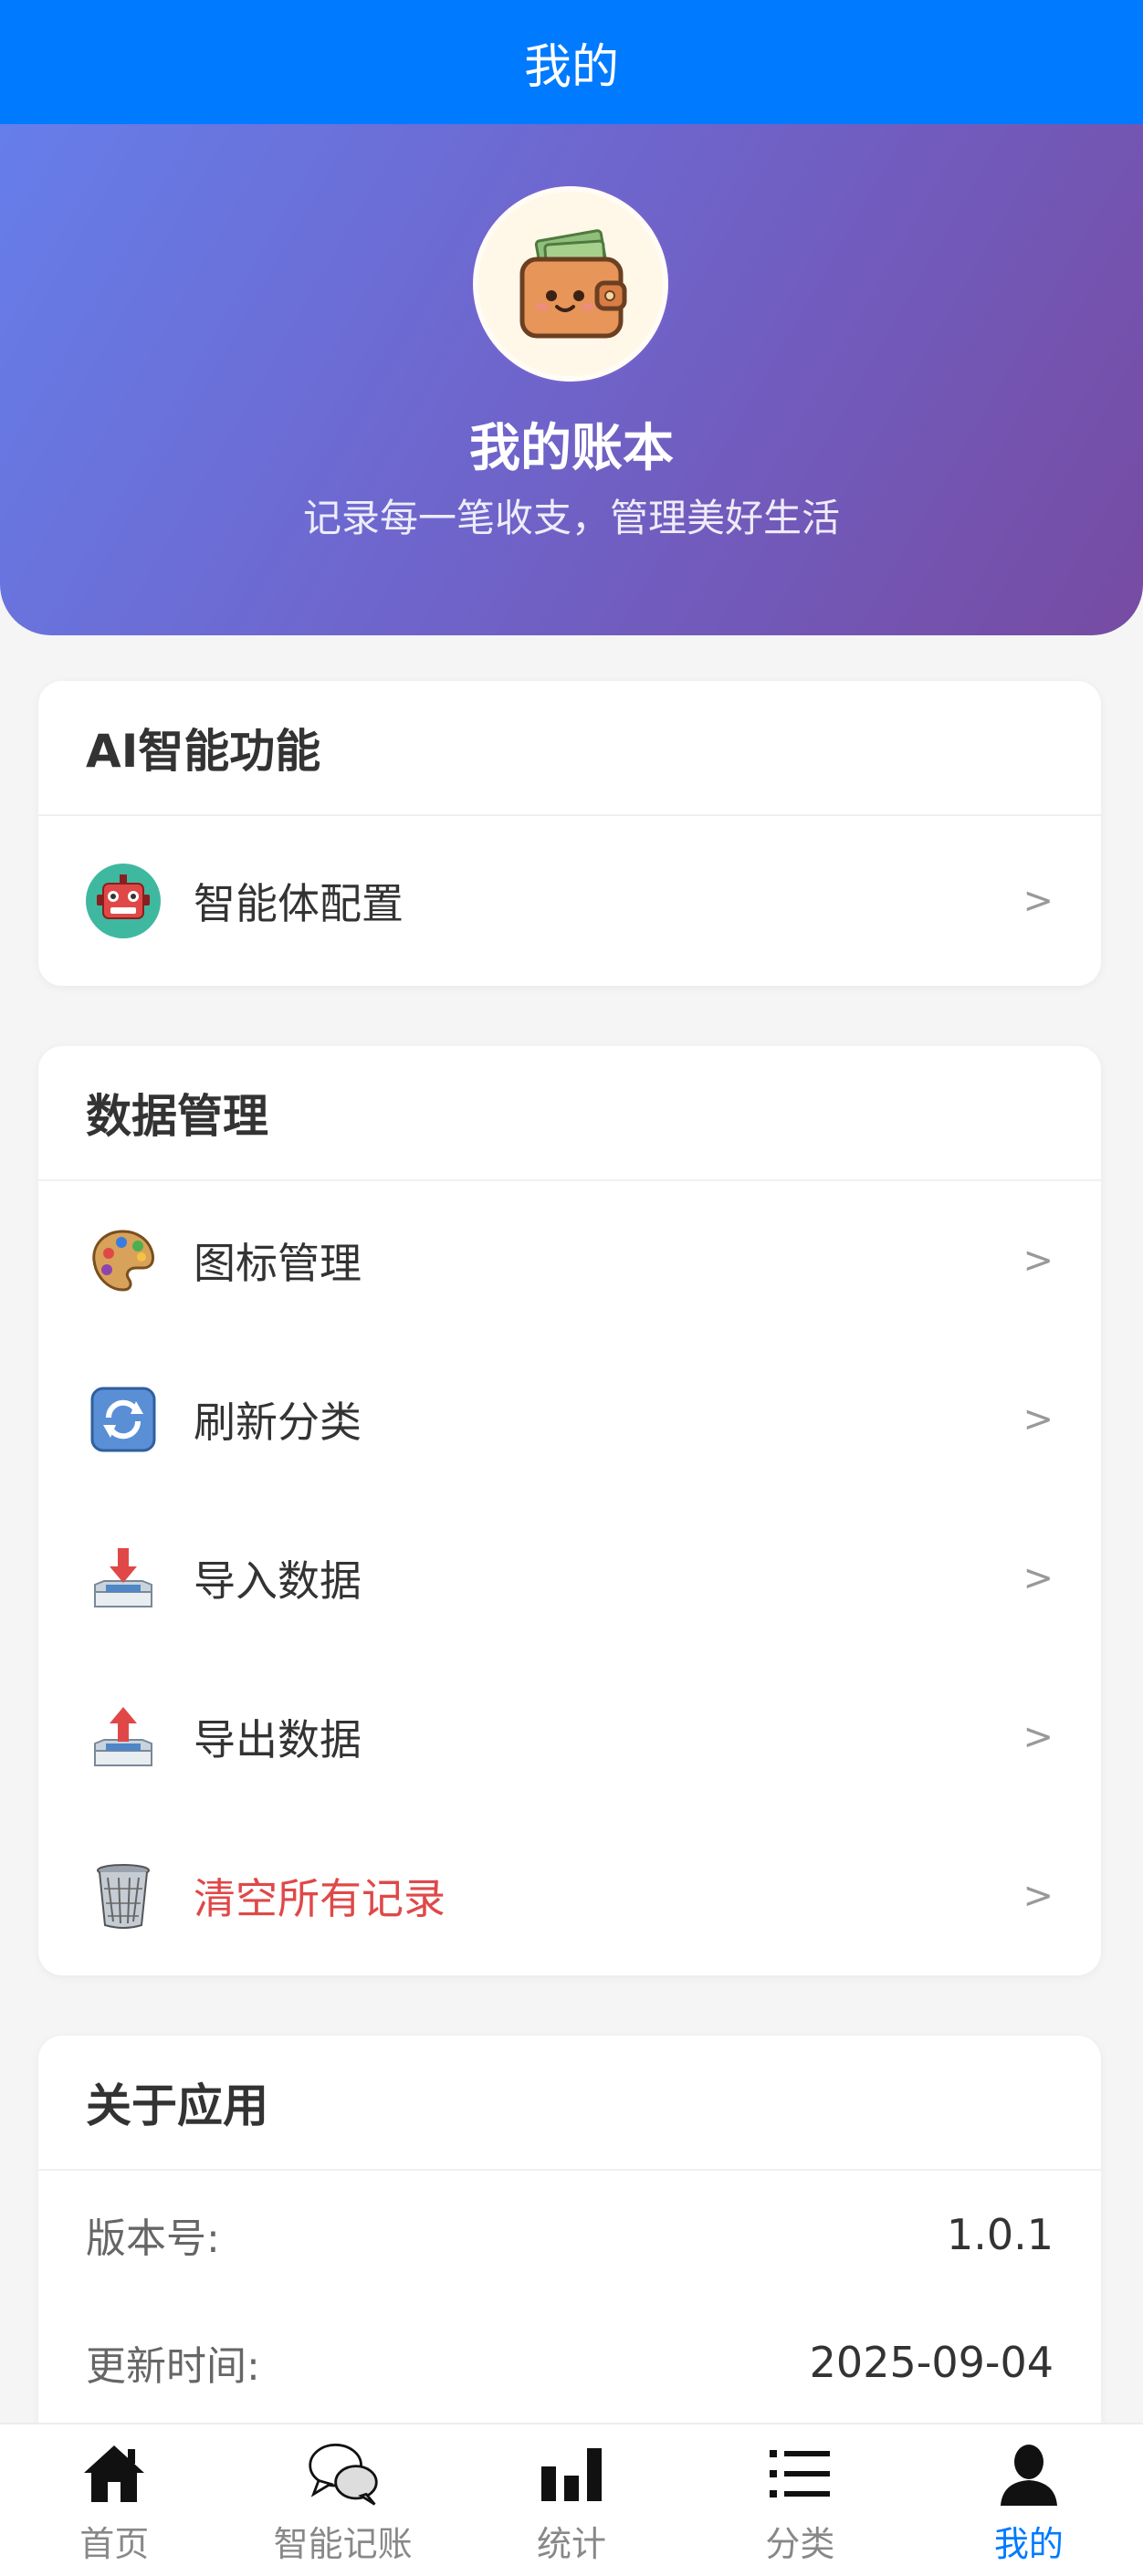  Describe the element at coordinates (571, 2473) in the screenshot. I see `bar-chart-icon` at that location.